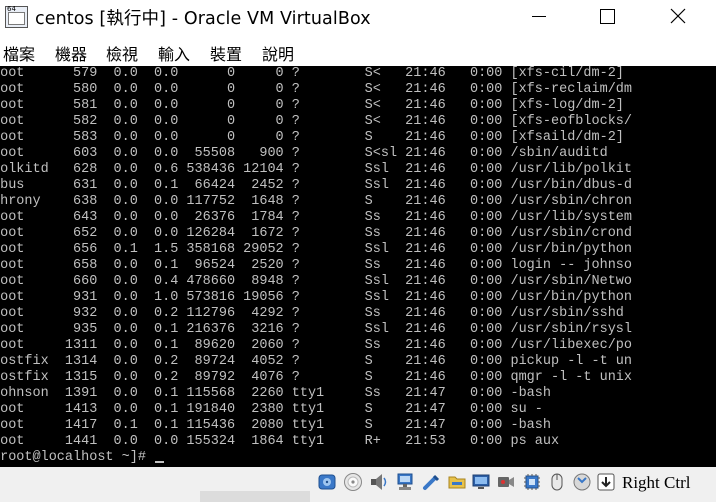 The width and height of the screenshot is (716, 502). Describe the element at coordinates (405, 482) in the screenshot. I see `network-icon` at that location.